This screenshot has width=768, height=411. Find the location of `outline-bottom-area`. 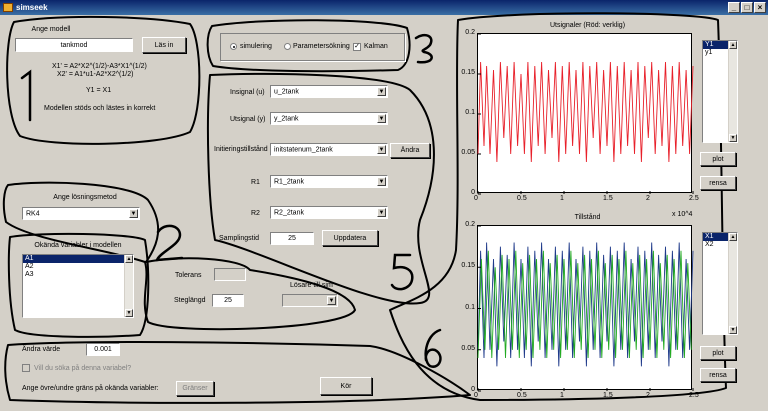

outline-bottom-area is located at coordinates (237, 372).